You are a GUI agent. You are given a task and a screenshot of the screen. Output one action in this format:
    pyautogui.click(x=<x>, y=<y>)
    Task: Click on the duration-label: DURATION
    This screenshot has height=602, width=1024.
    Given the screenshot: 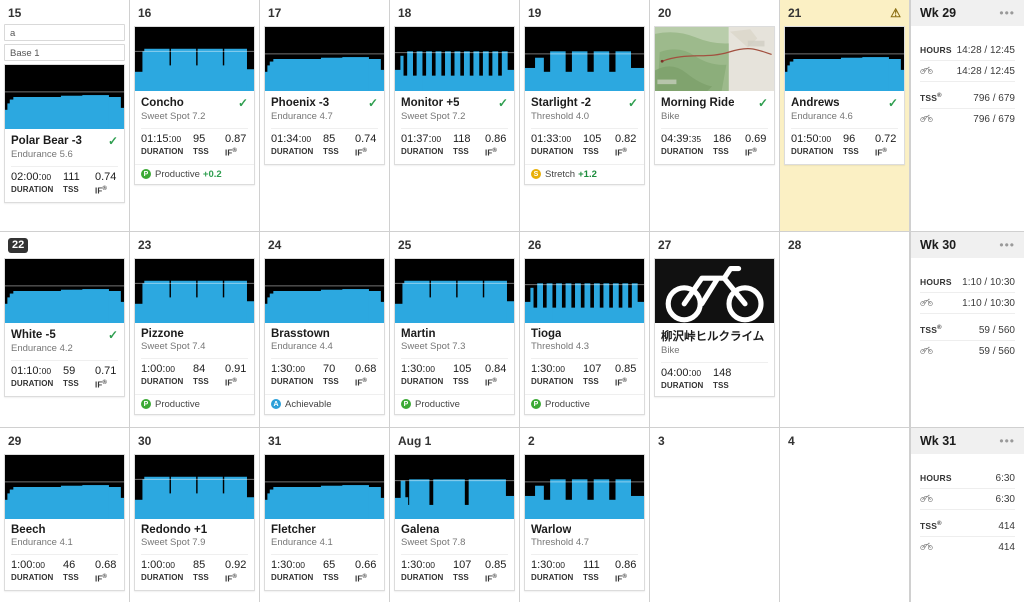 What is the action you would take?
    pyautogui.click(x=552, y=151)
    